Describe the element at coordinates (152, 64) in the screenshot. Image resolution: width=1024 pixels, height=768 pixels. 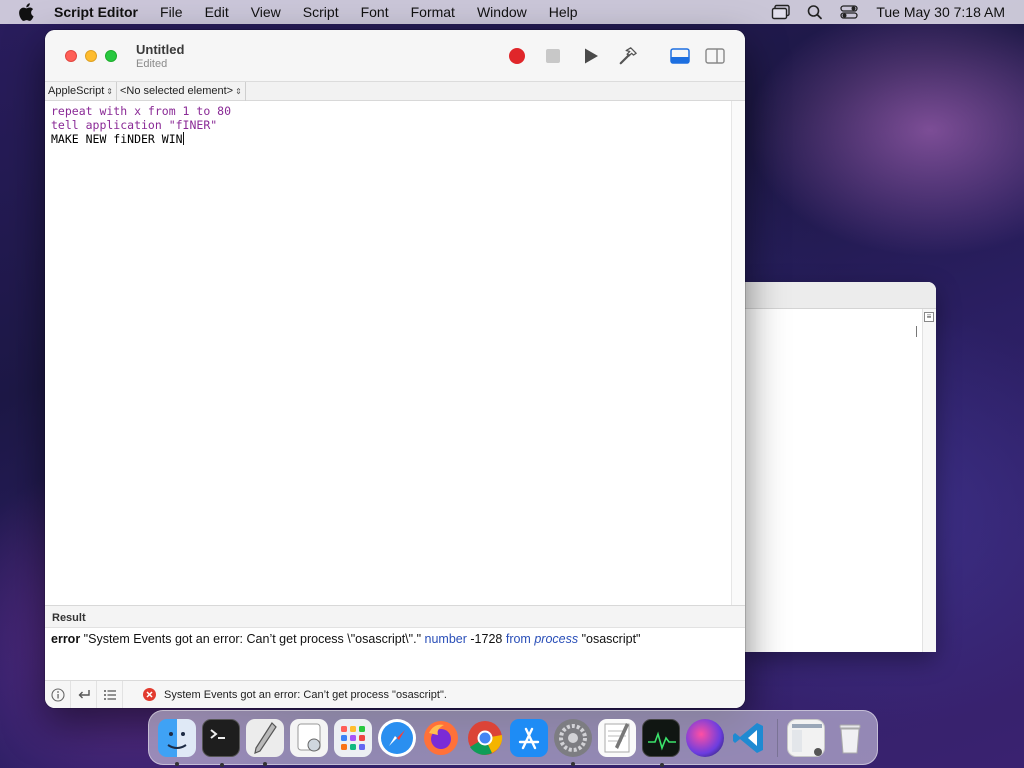
I see `window-subtitle: Edited` at that location.